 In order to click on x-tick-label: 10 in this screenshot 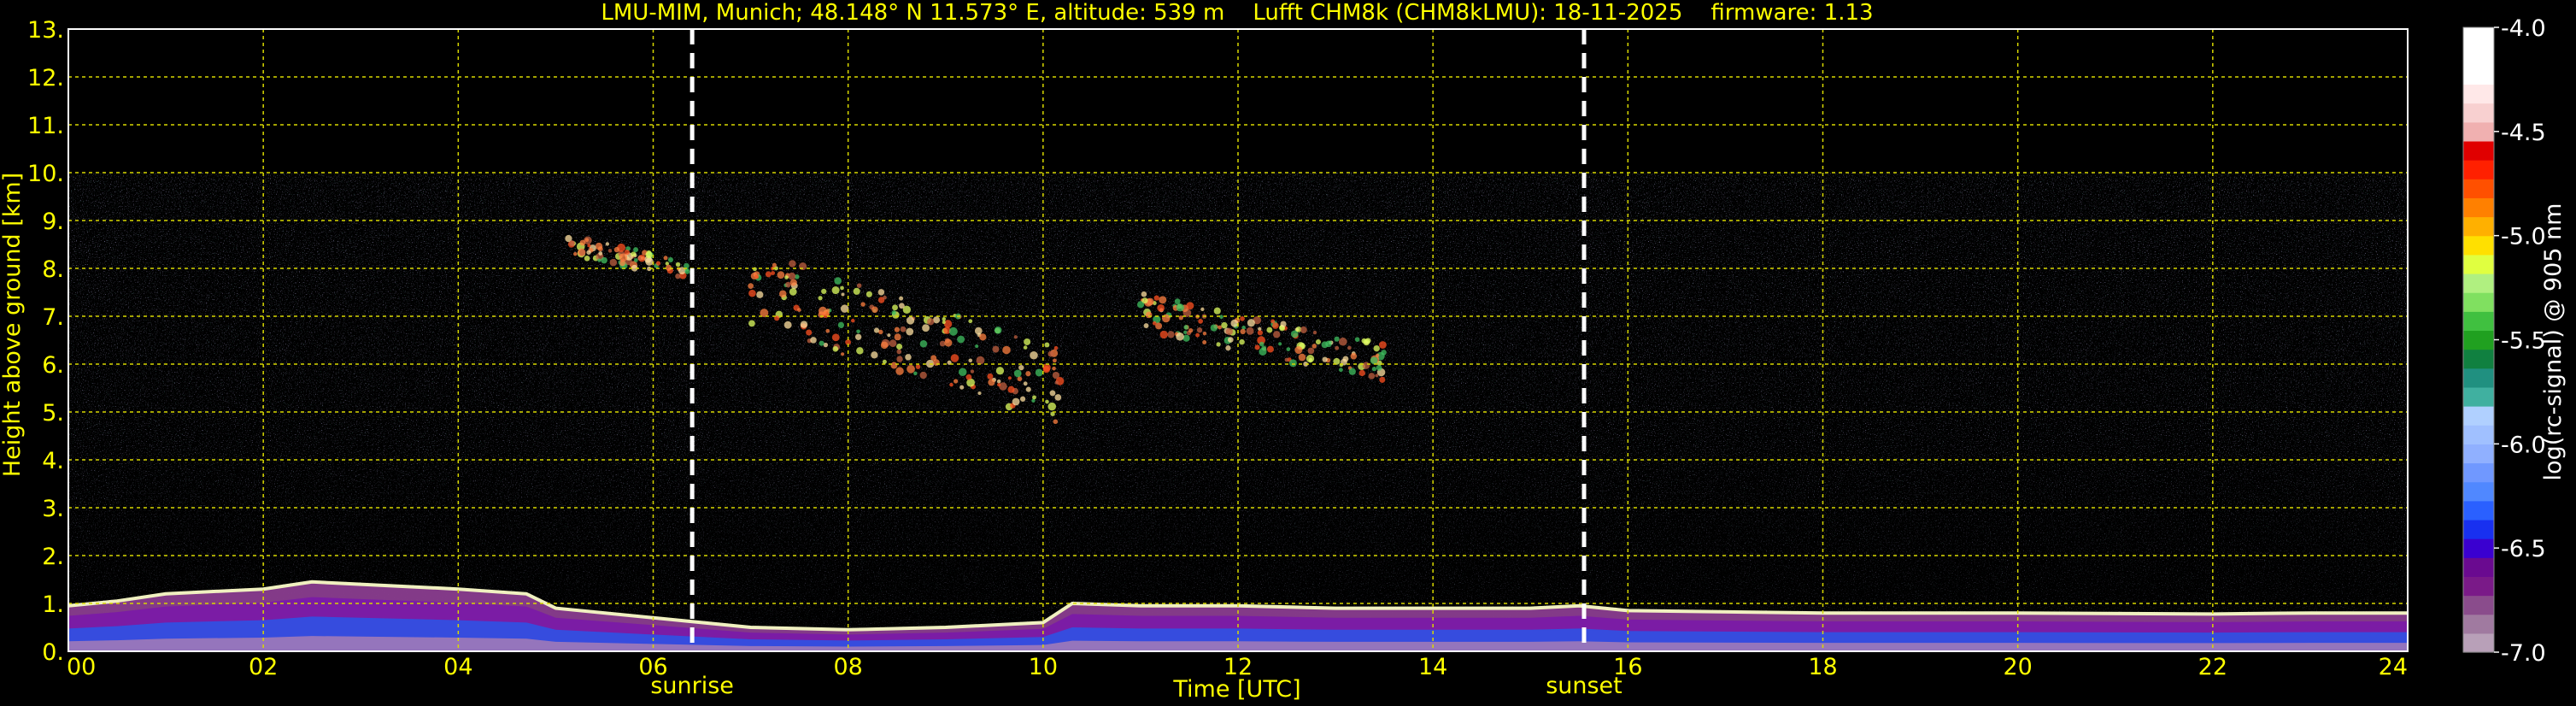, I will do `click(1043, 667)`.